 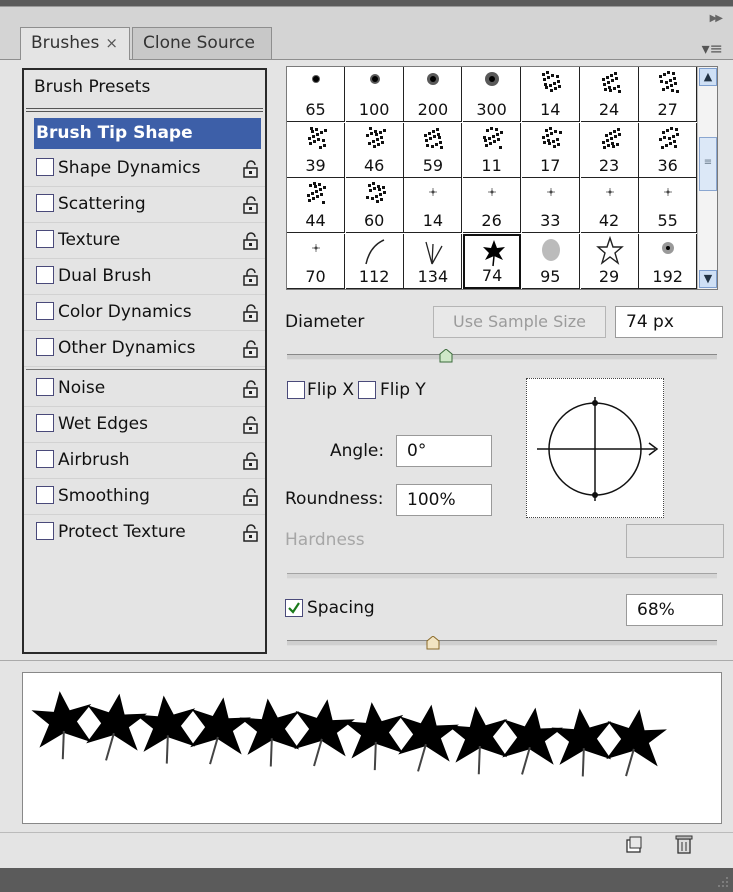 What do you see at coordinates (147, 133) in the screenshot?
I see `brush-tip-shape-item: Brush Tip Shape` at bounding box center [147, 133].